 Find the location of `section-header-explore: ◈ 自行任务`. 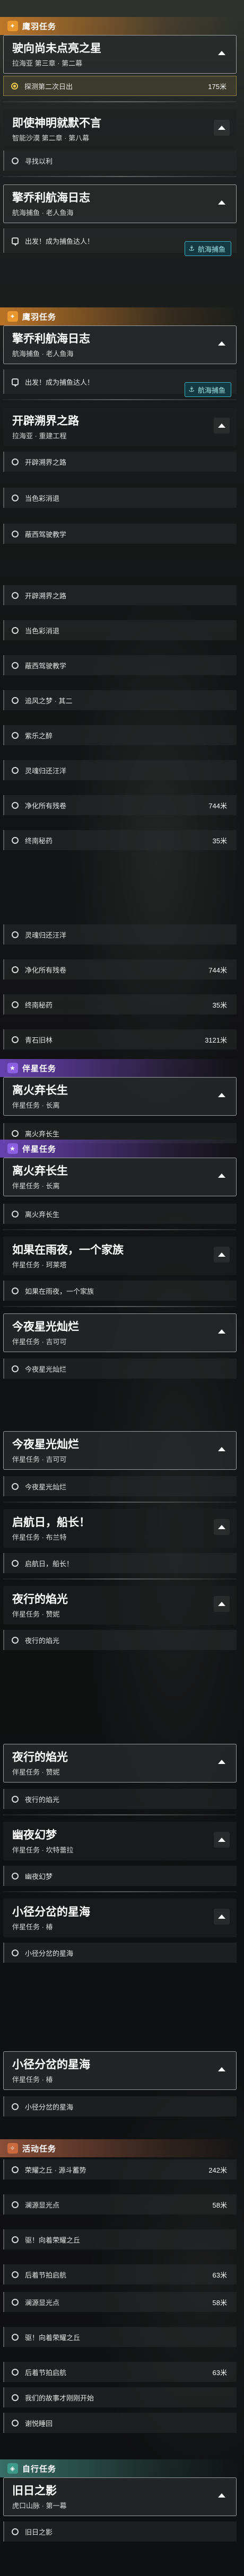

section-header-explore: ◈ 自行任务 is located at coordinates (121, 2468).